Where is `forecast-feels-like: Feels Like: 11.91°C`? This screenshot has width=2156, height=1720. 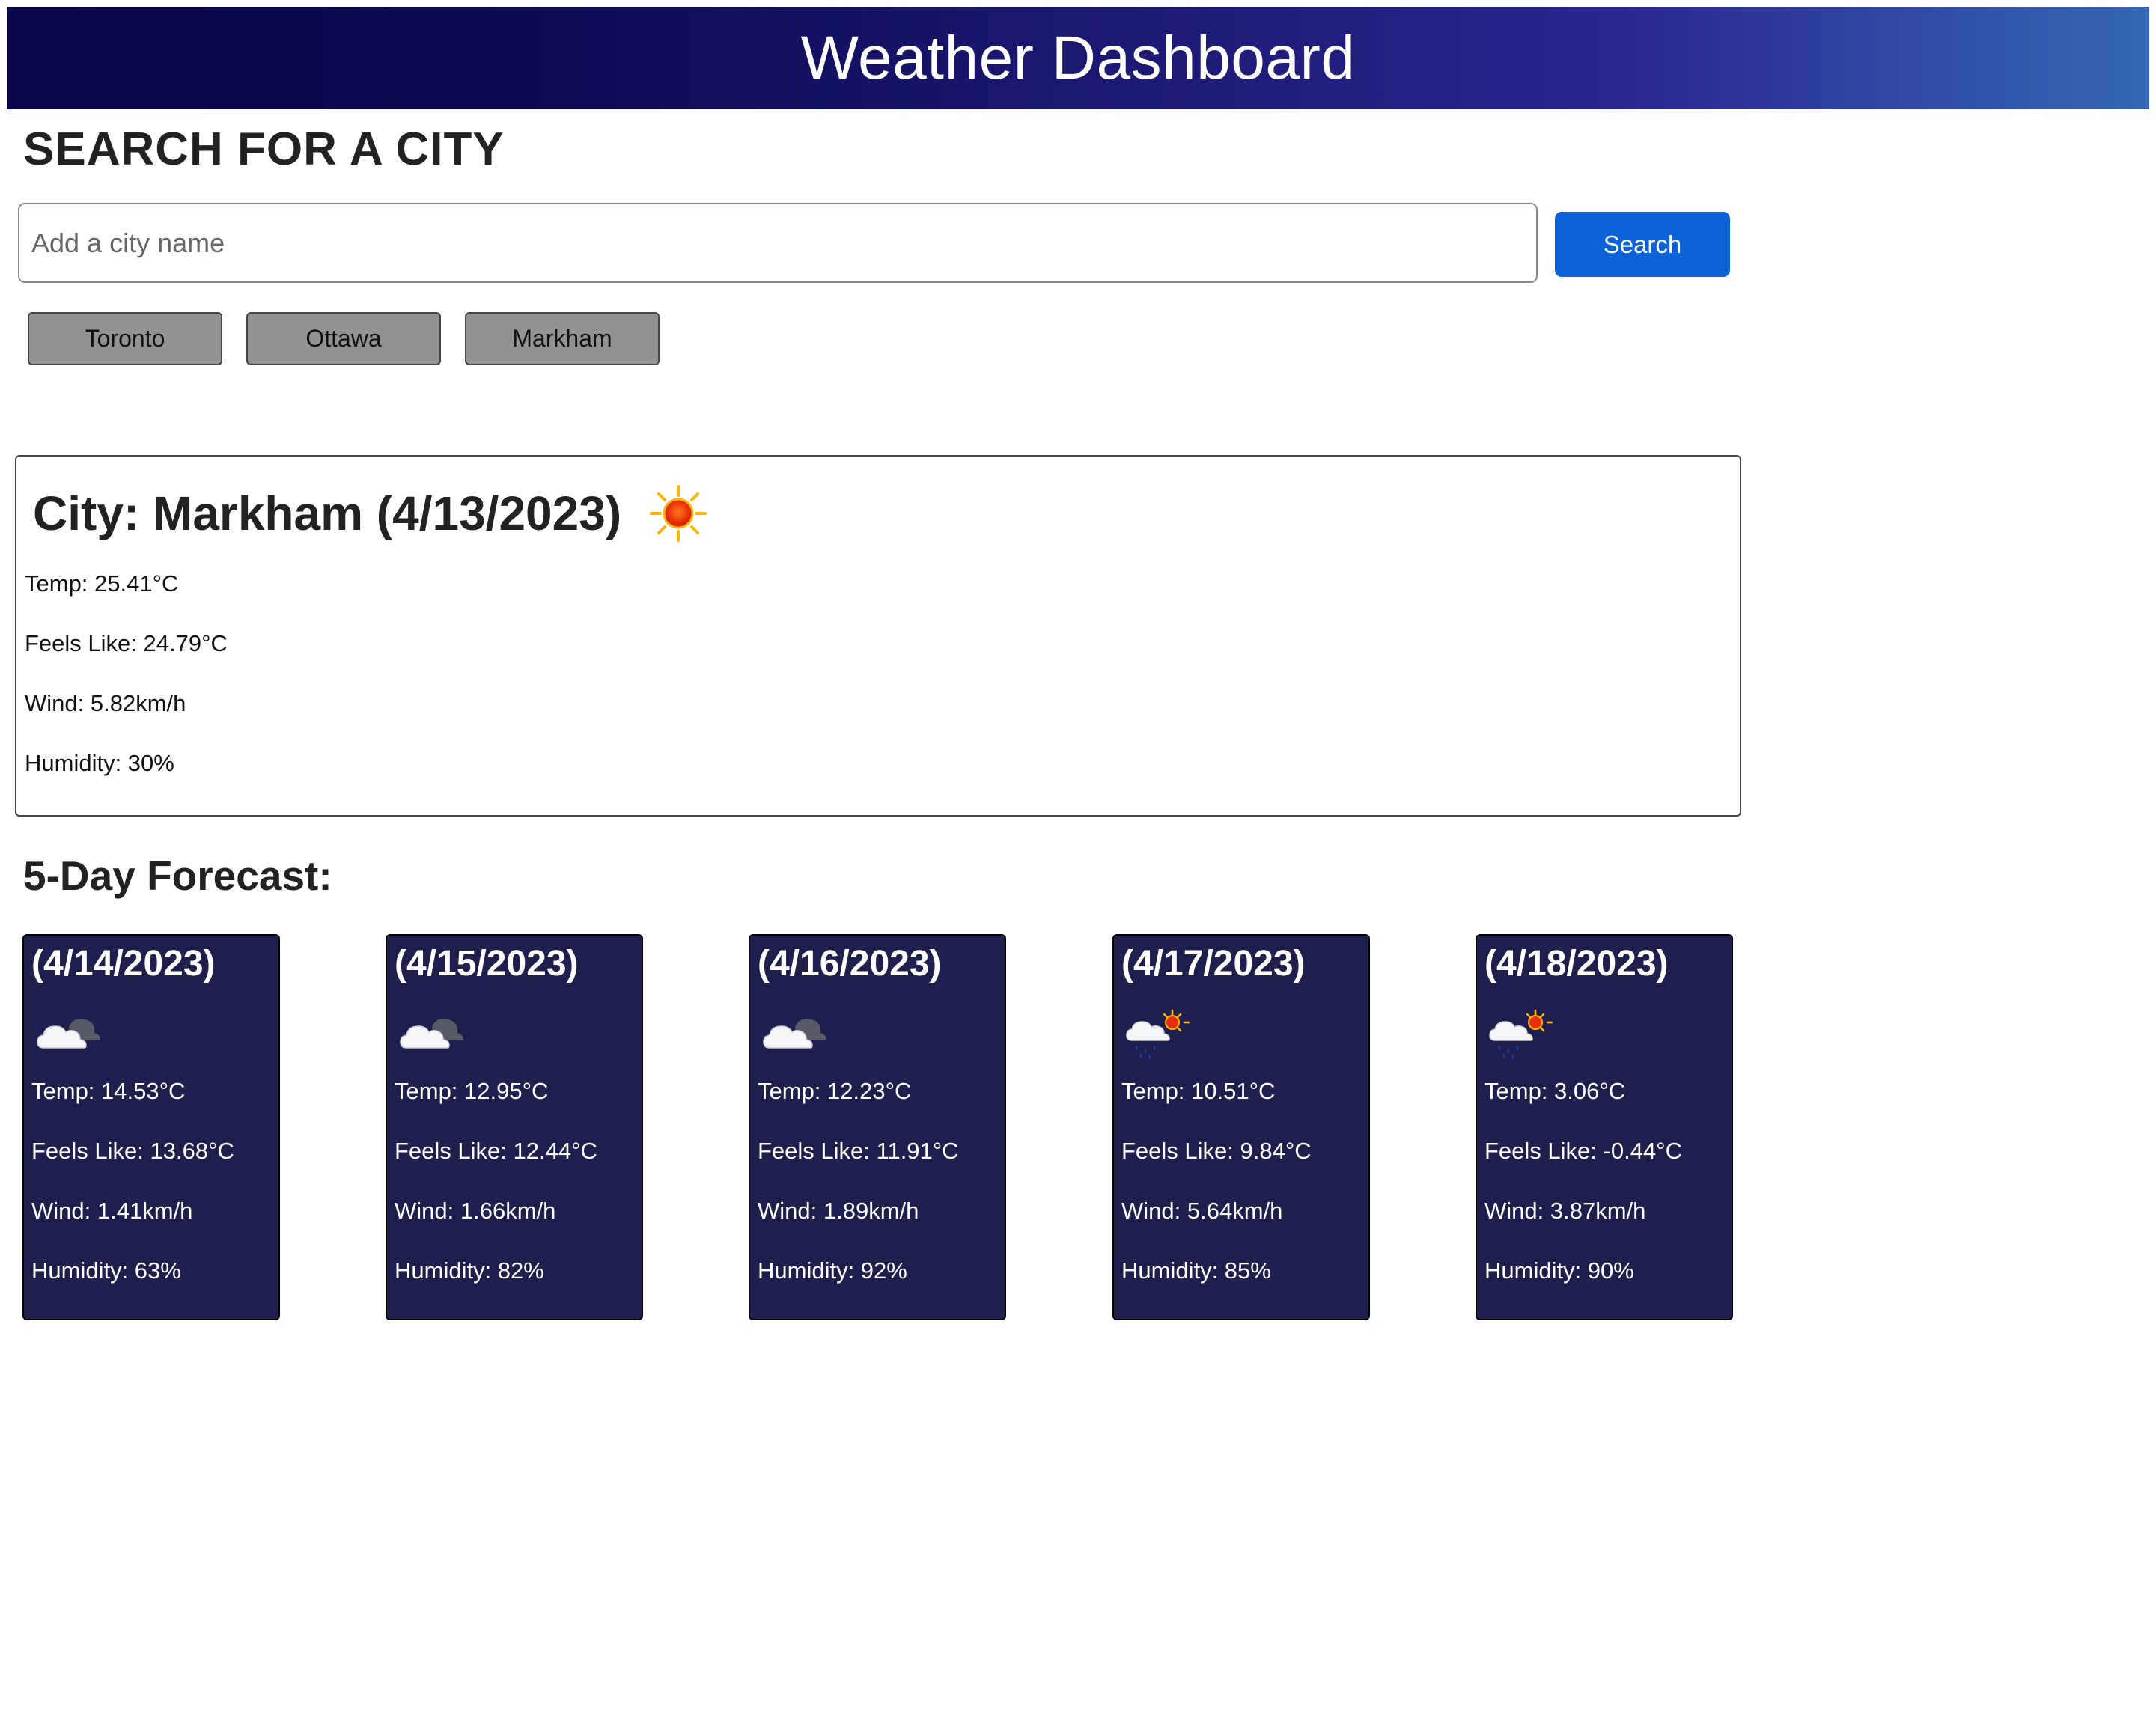 forecast-feels-like: Feels Like: 11.91°C is located at coordinates (858, 1151).